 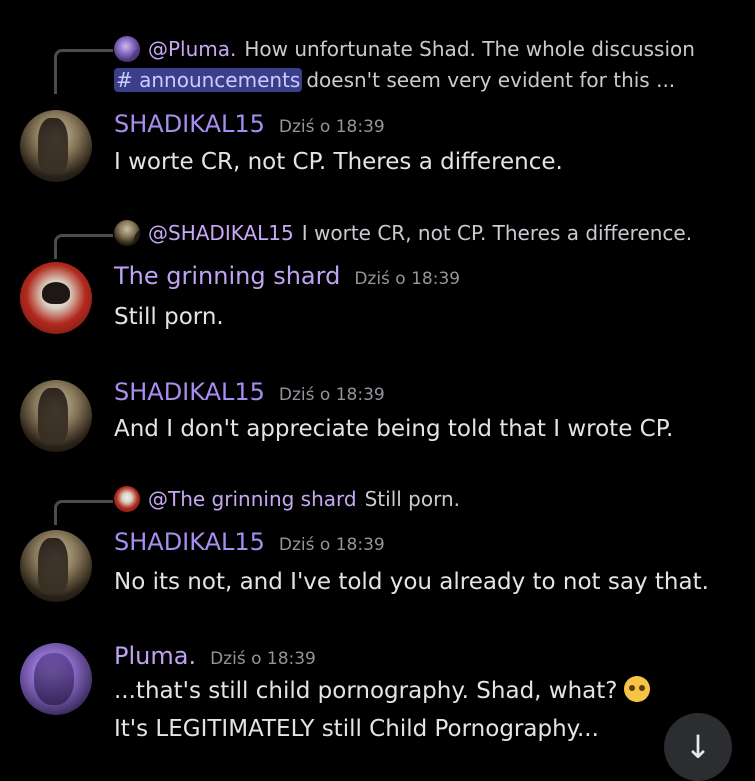 What do you see at coordinates (412, 499) in the screenshot?
I see `reply-text: Still porn.` at bounding box center [412, 499].